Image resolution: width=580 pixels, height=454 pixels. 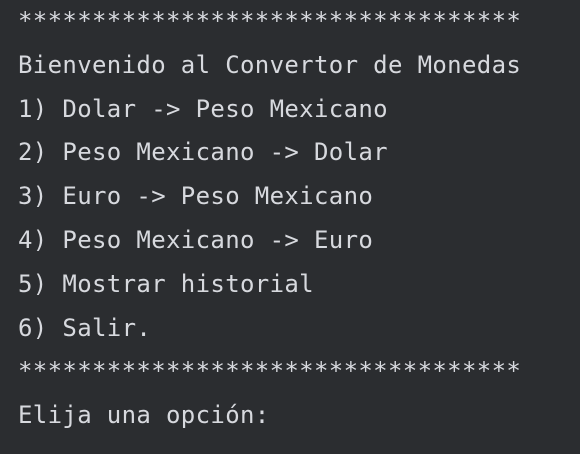 What do you see at coordinates (203, 152) in the screenshot?
I see `menu-option-2: 2) Peso Mexicano -> Dolar` at bounding box center [203, 152].